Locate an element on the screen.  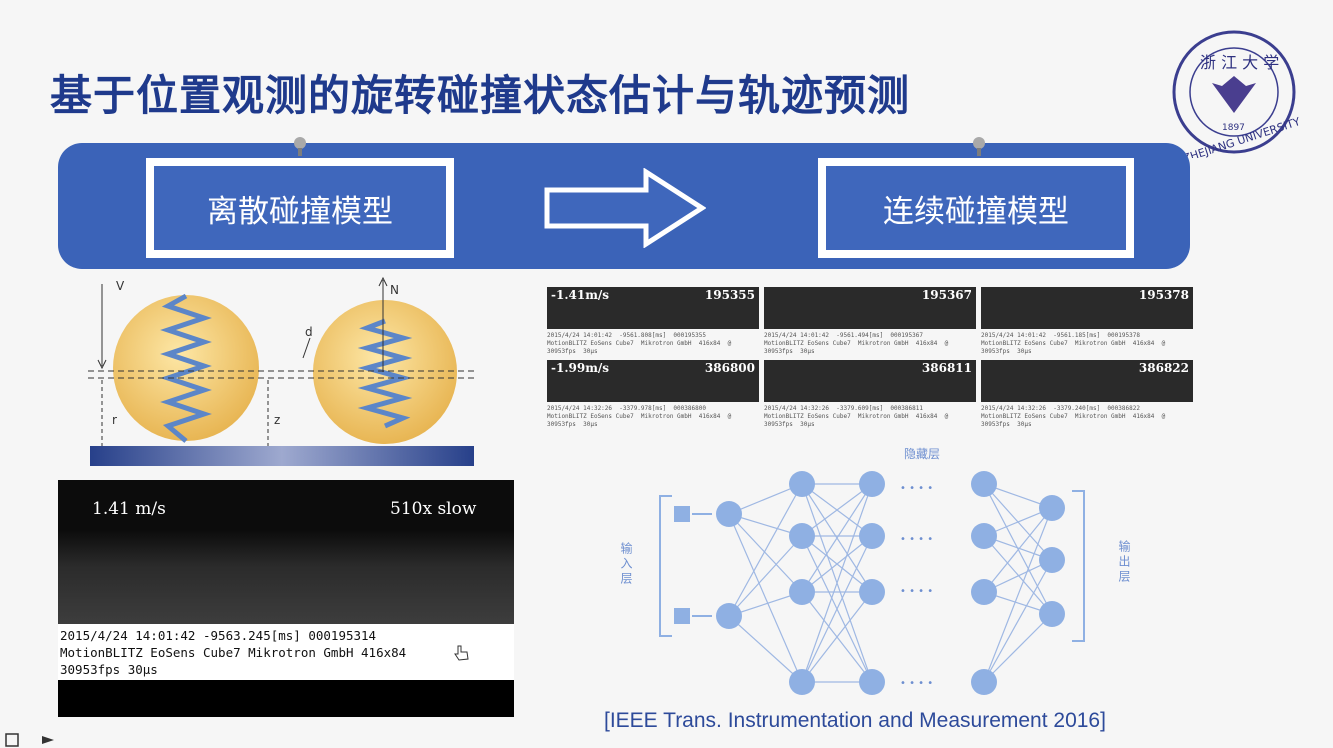
continuous-model-box: 连续碰撞模型 is located at coordinates (976, 208).